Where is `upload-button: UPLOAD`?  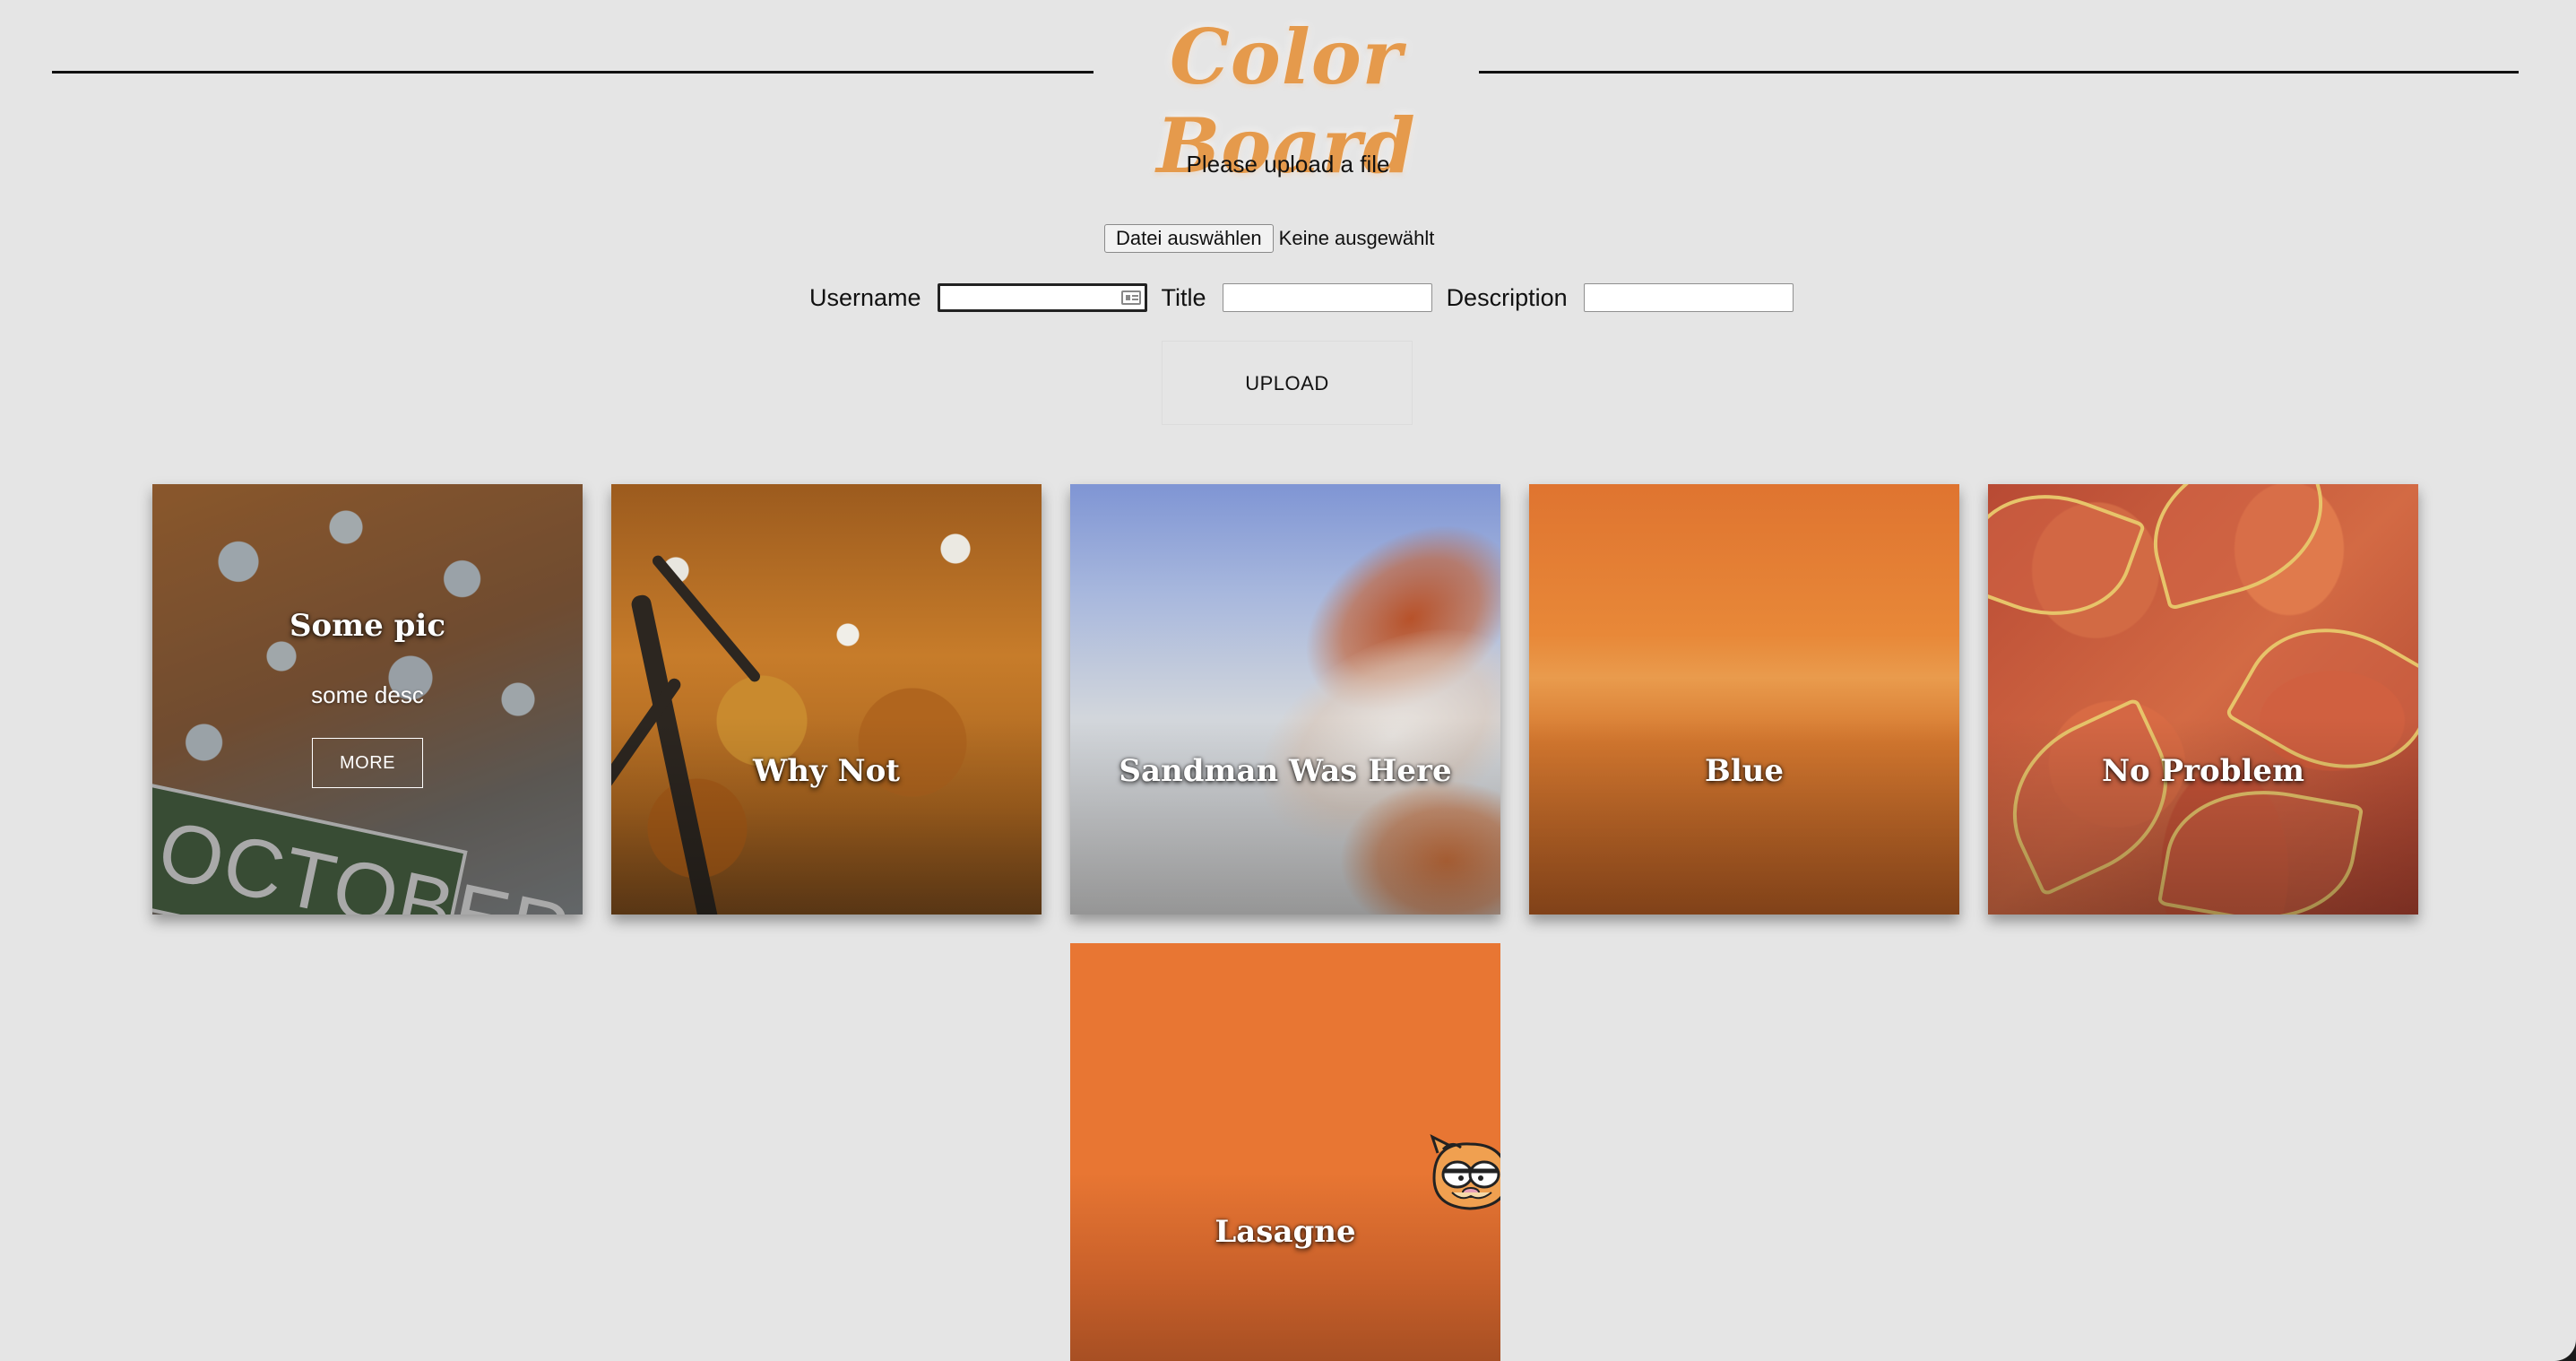
upload-button: UPLOAD is located at coordinates (1287, 383).